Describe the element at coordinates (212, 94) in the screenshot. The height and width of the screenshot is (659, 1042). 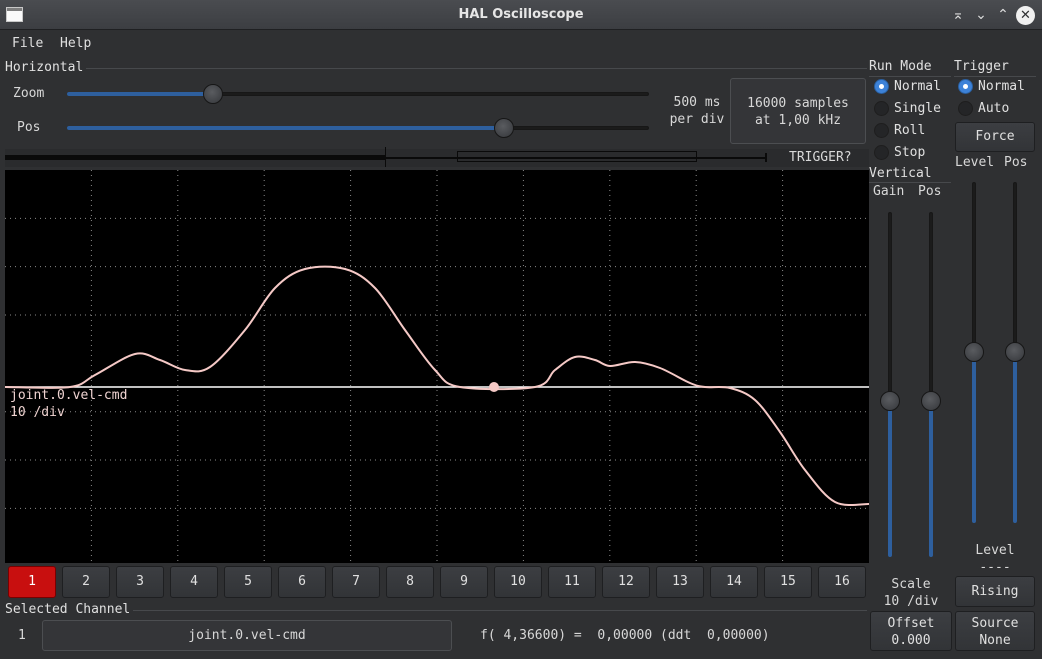
I see `zoom-slider-handle` at that location.